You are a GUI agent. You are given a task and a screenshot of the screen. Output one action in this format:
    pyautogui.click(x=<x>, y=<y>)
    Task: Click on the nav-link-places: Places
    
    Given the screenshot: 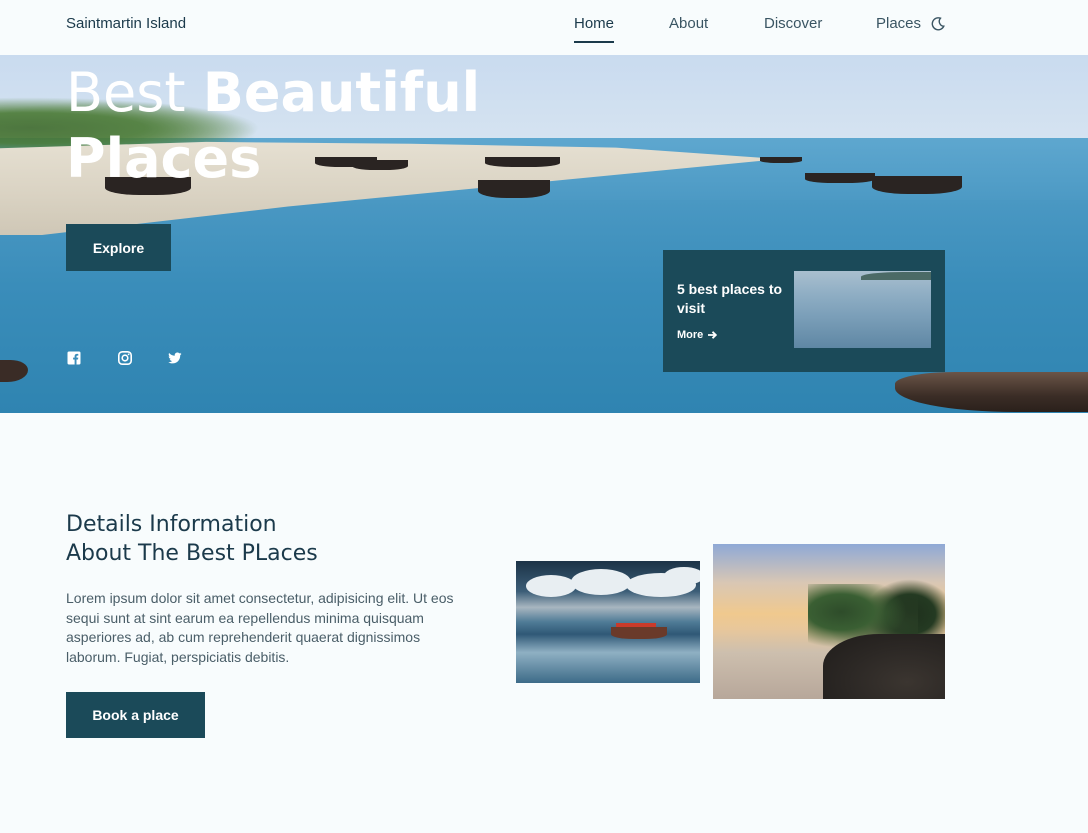 What is the action you would take?
    pyautogui.click(x=898, y=23)
    